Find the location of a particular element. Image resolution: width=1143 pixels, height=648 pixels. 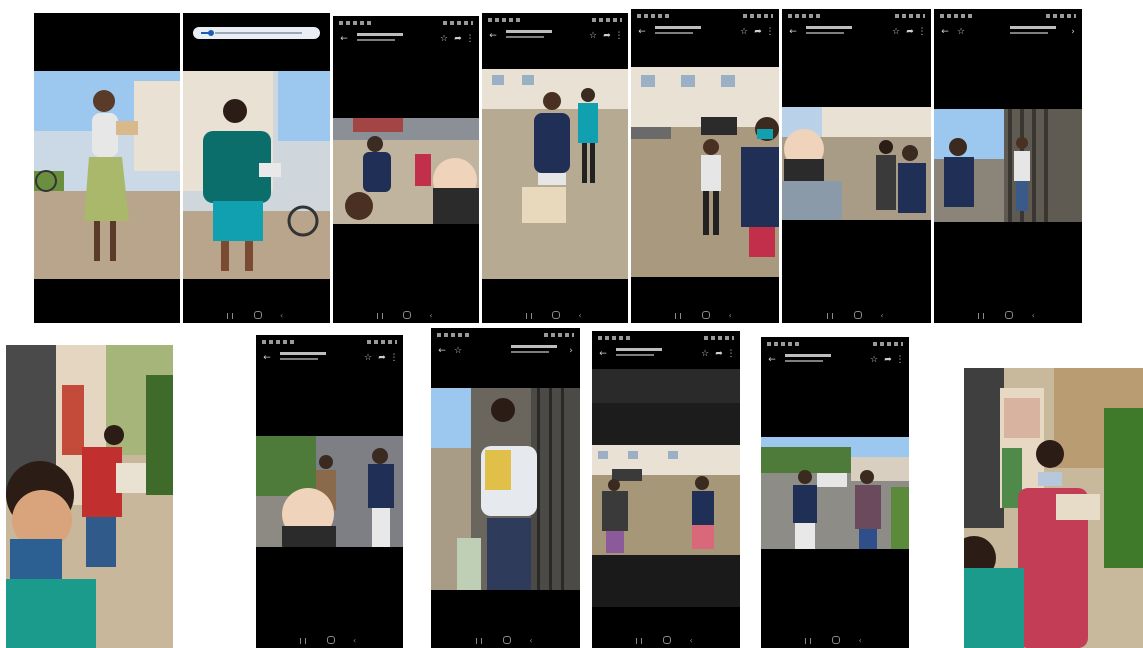

volume-slider is located at coordinates (256, 33).